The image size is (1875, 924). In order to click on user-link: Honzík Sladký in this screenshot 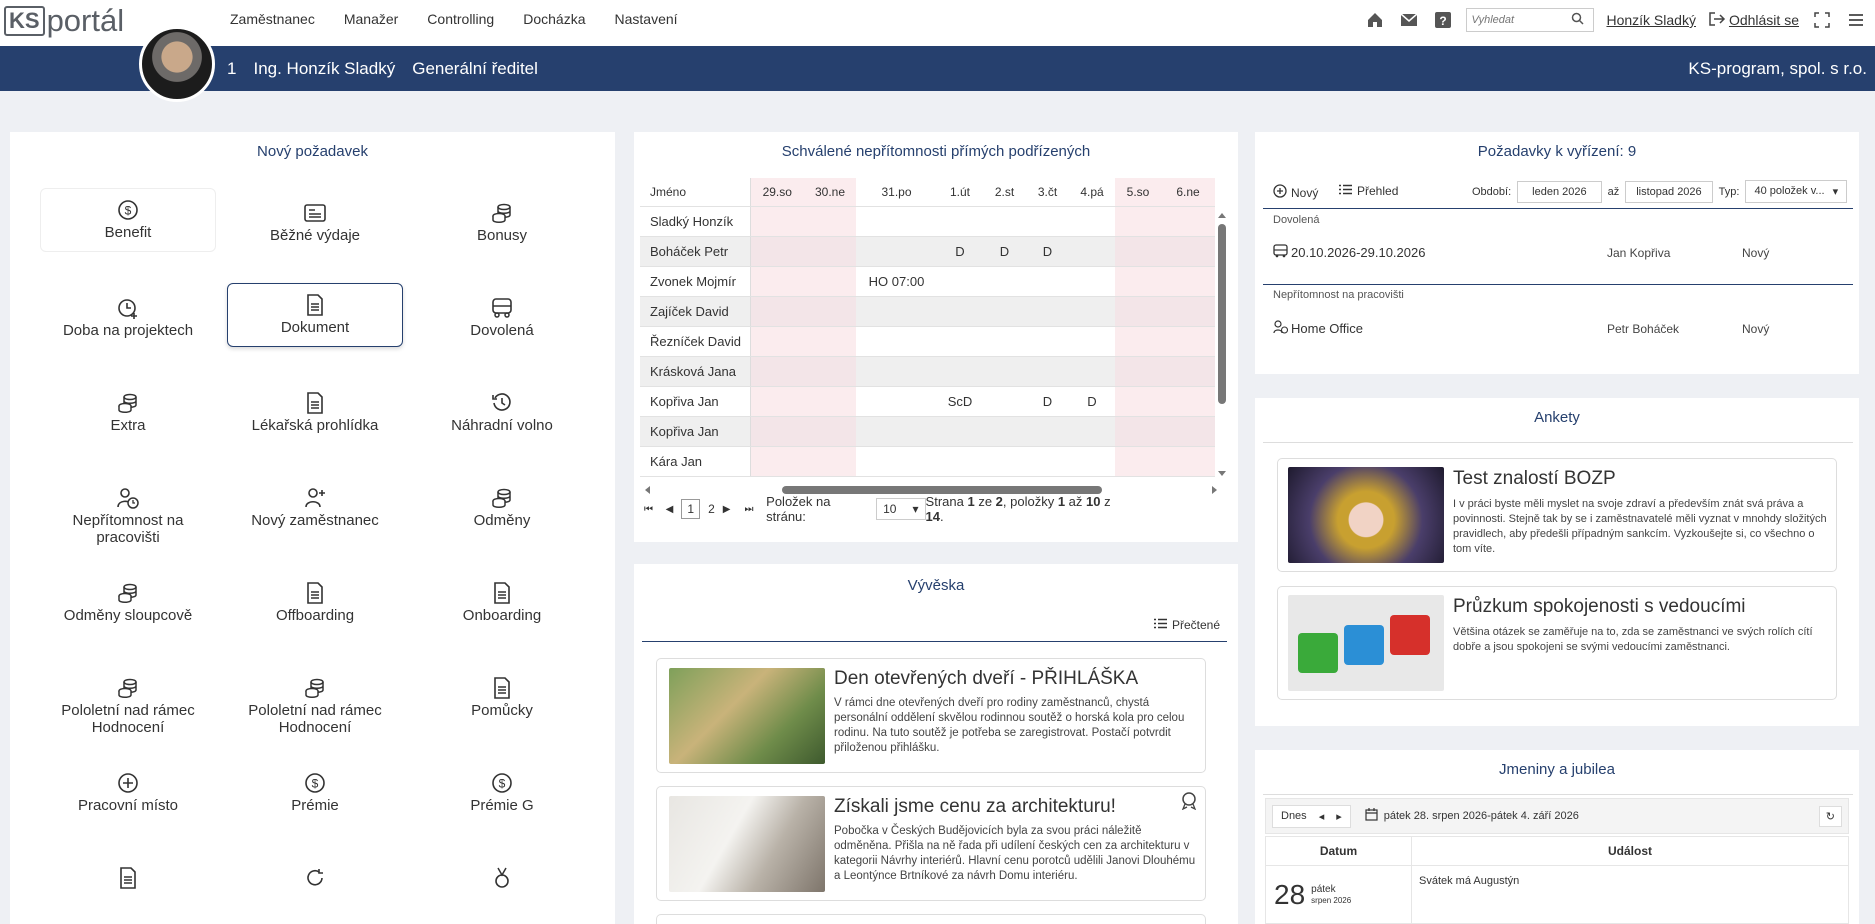, I will do `click(1650, 20)`.